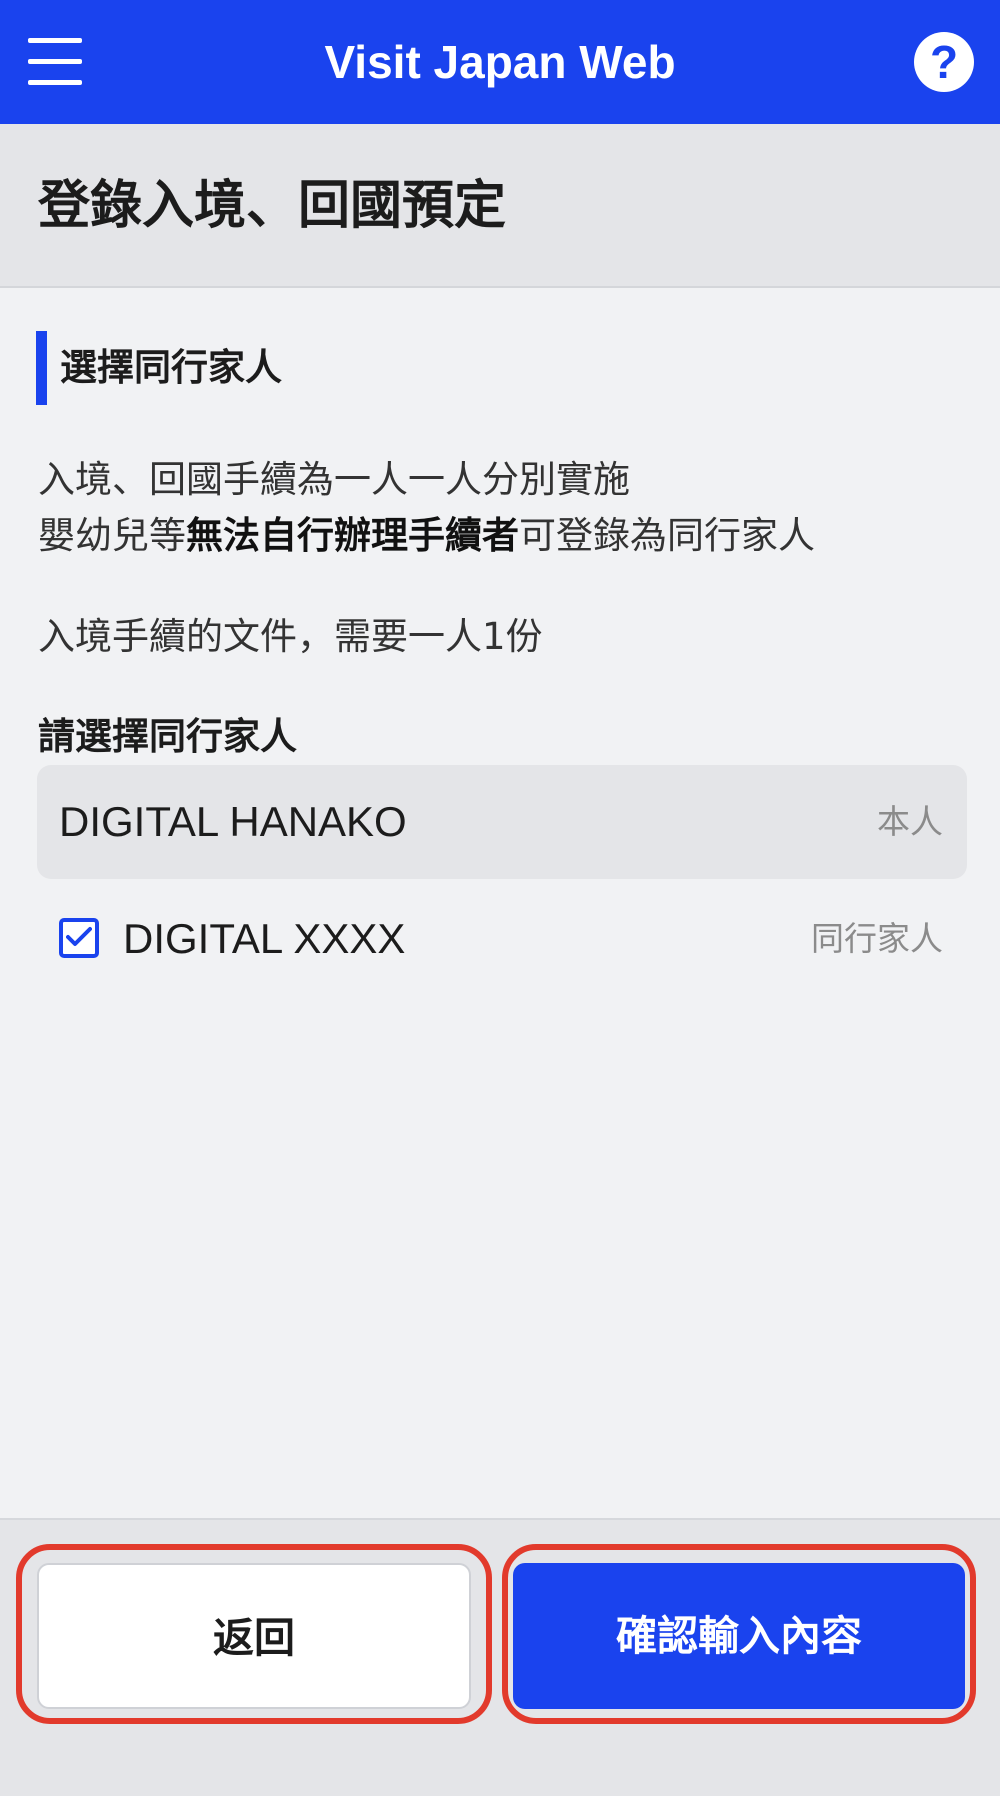 The height and width of the screenshot is (1796, 1000). I want to click on family-member-tag: 同行家人, so click(877, 938).